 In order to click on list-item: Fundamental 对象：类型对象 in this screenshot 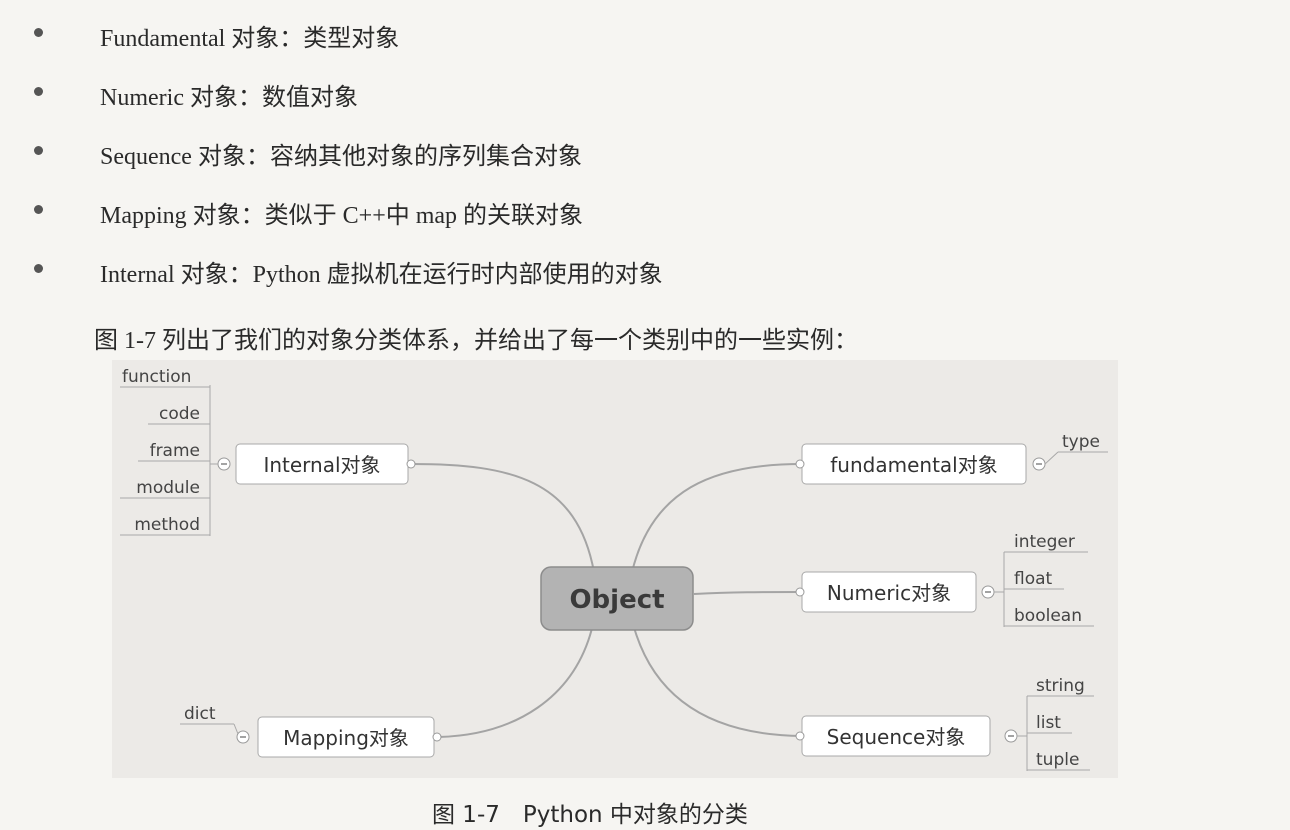, I will do `click(500, 32)`.